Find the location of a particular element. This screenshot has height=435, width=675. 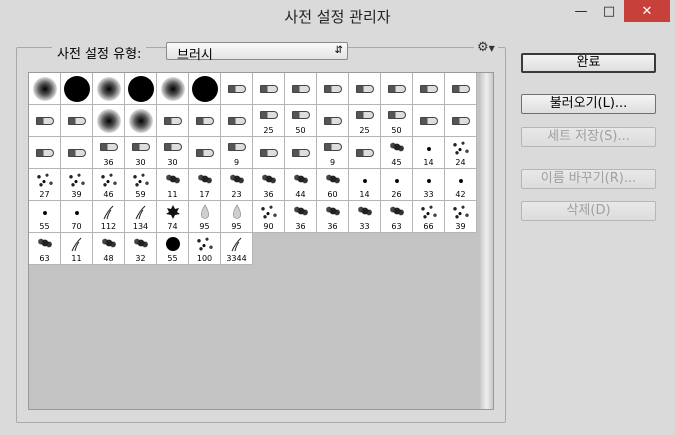

brush-preset-item: 17 is located at coordinates (205, 185).